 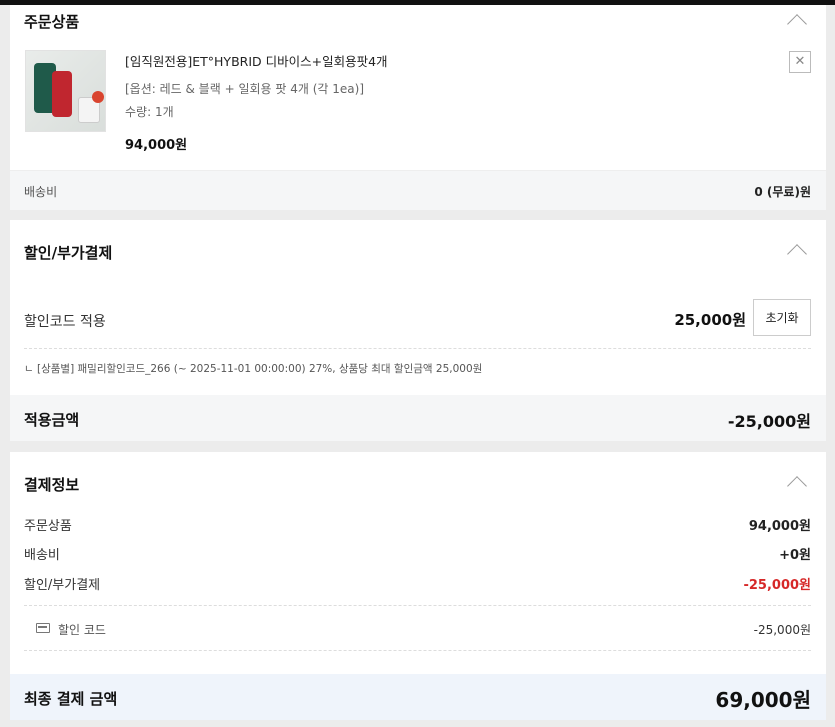 What do you see at coordinates (156, 145) in the screenshot?
I see `product-price: 94,000원` at bounding box center [156, 145].